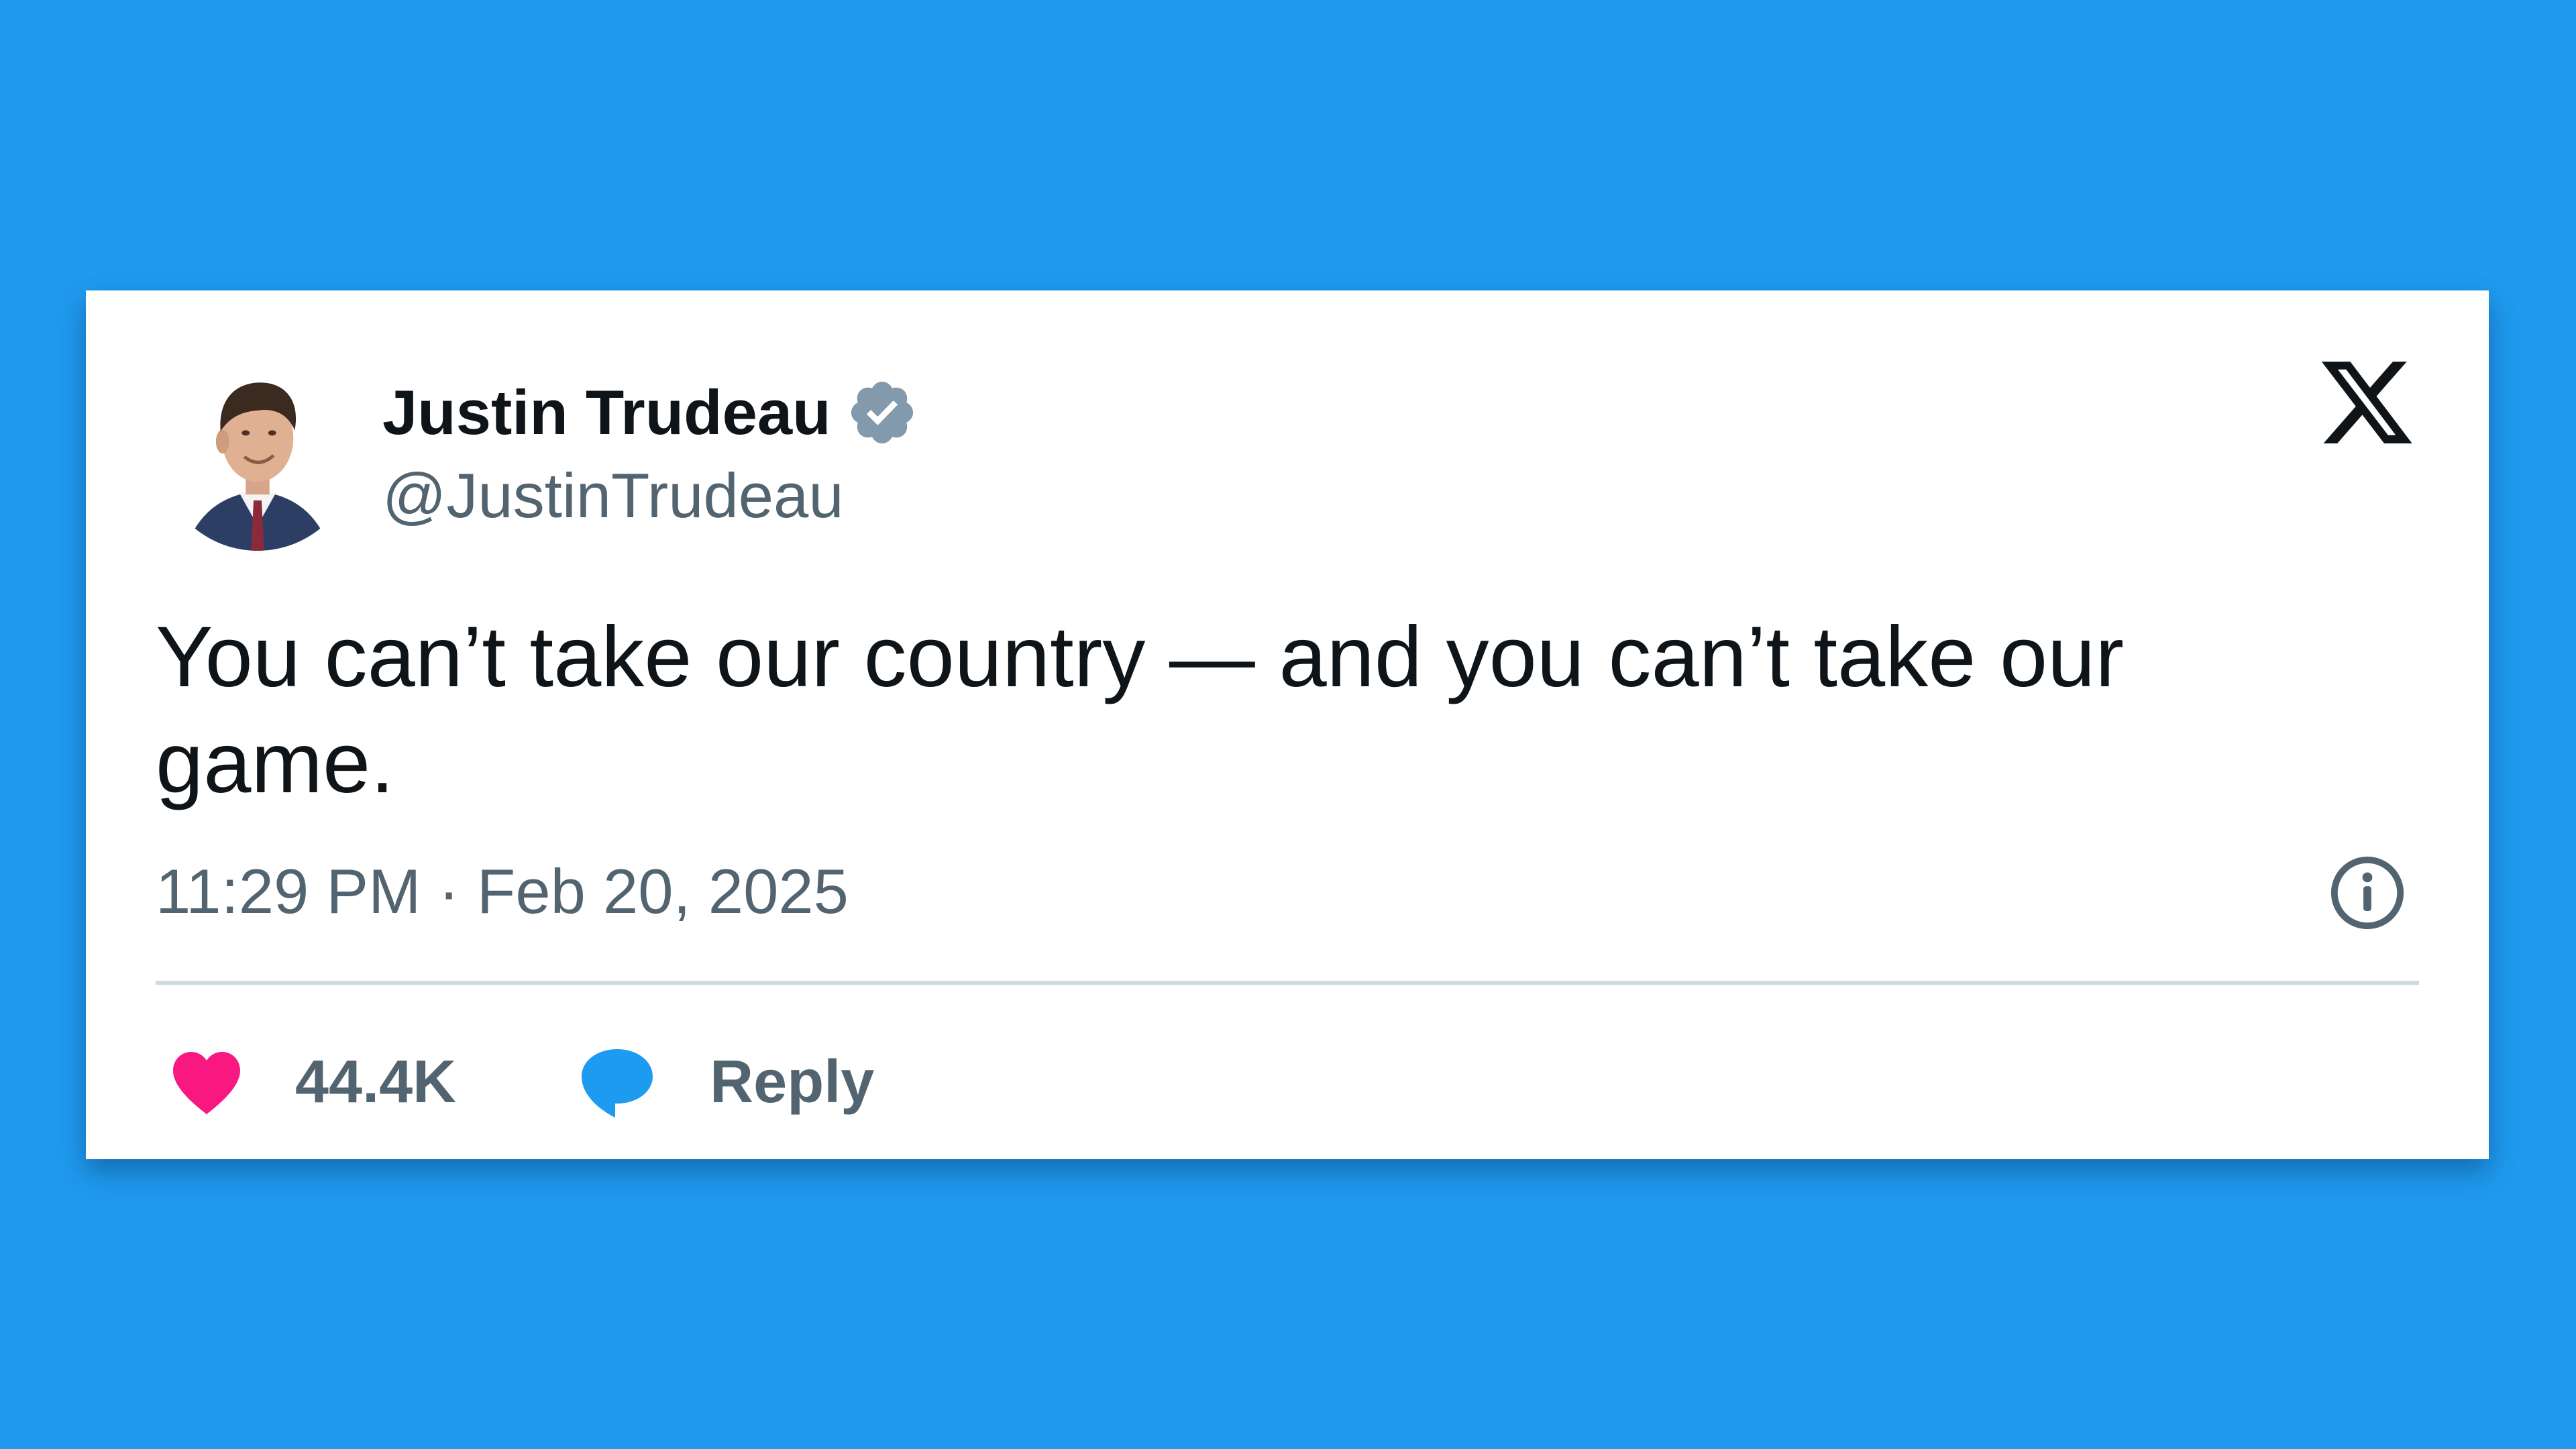 Image resolution: width=2576 pixels, height=1449 pixels. What do you see at coordinates (502, 892) in the screenshot?
I see `tweet-timestamp: 11:29 PM · Feb 20, 2025` at bounding box center [502, 892].